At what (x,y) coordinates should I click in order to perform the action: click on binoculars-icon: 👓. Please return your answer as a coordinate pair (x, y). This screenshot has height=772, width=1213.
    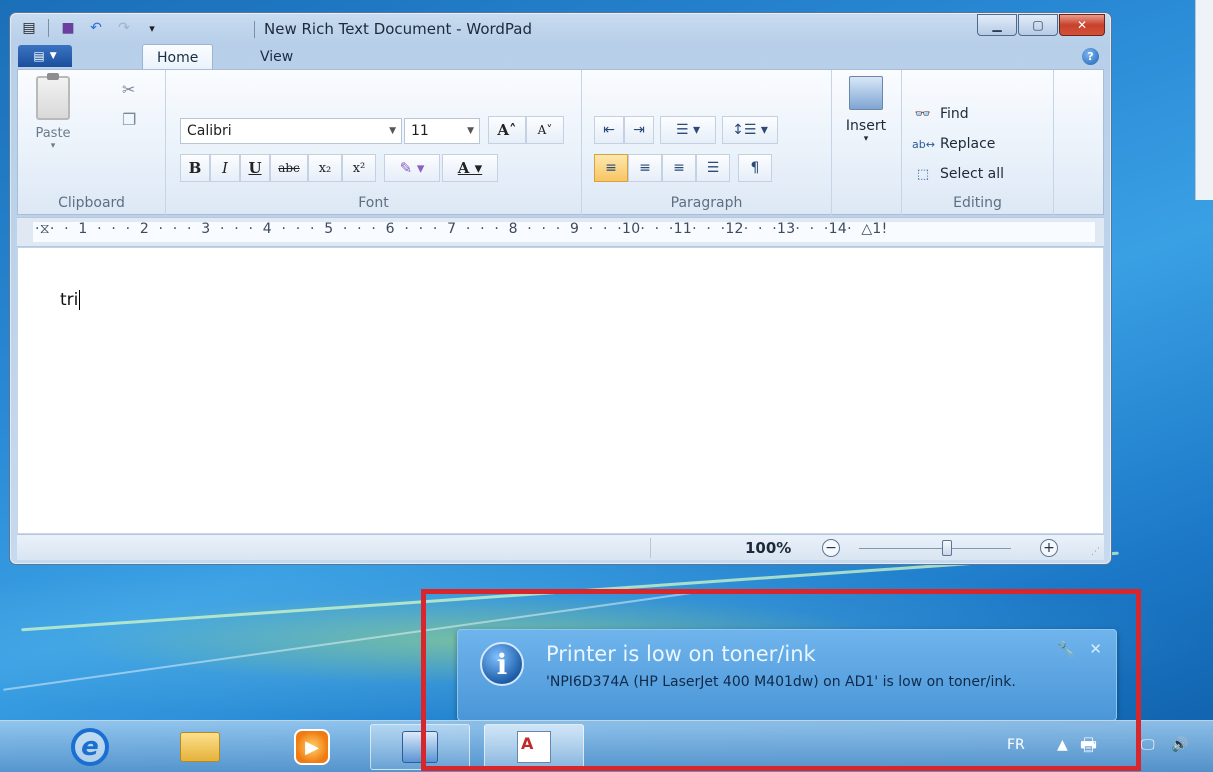
    Looking at the image, I should click on (923, 114).